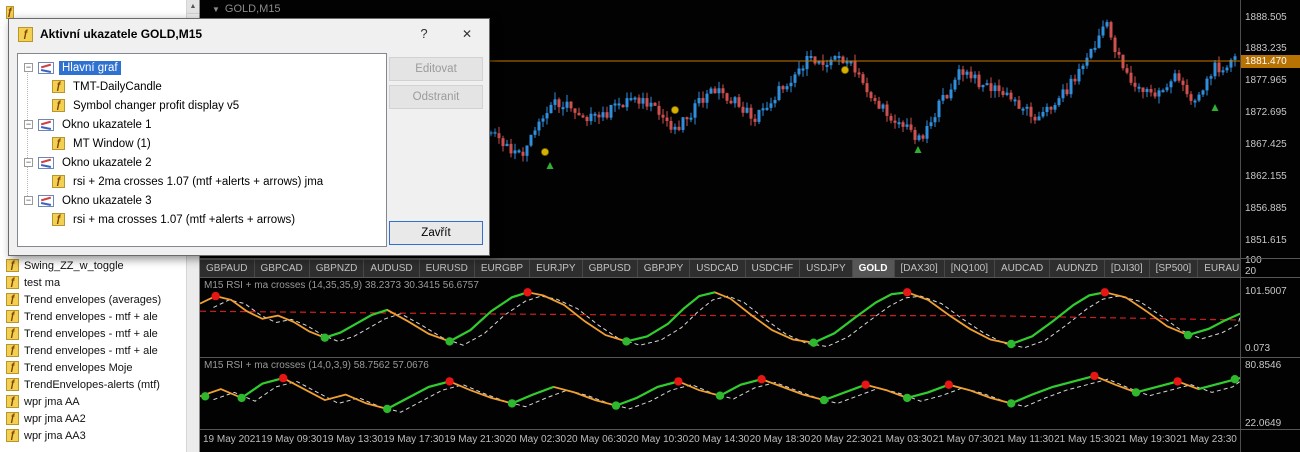 This screenshot has width=1300, height=452. I want to click on tree-item: Hlavní graf, so click(202, 67).